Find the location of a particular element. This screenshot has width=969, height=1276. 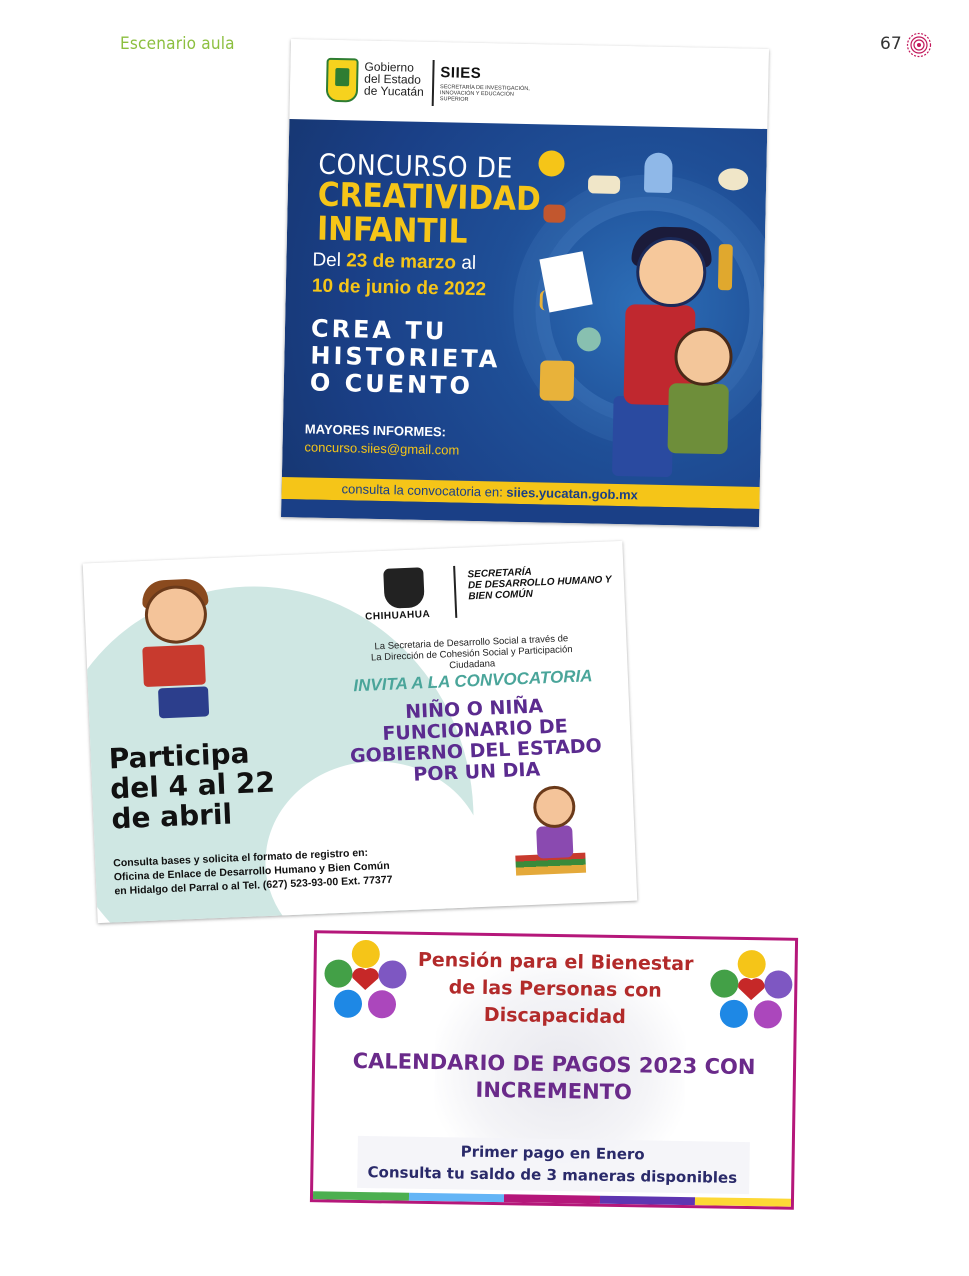

bust-statue-icon is located at coordinates (658, 173).